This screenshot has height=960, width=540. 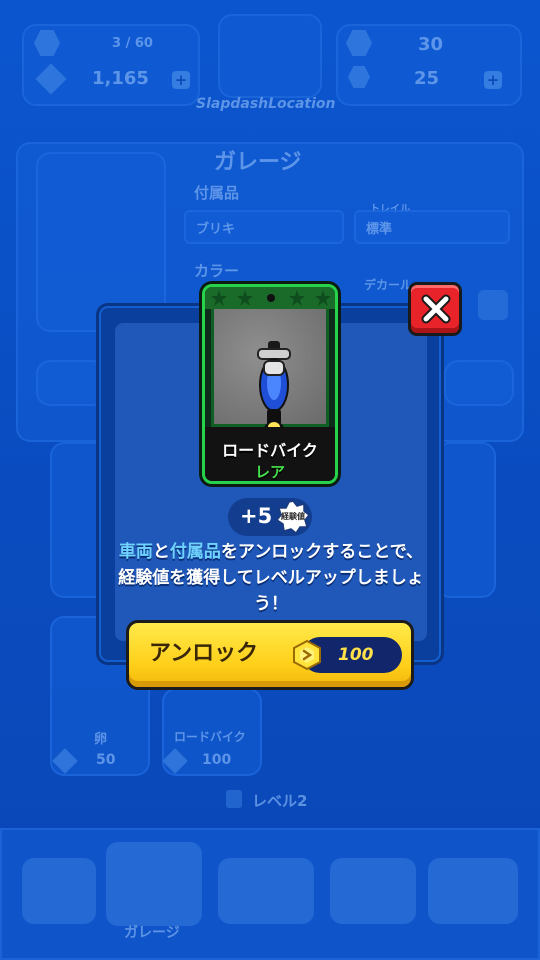 What do you see at coordinates (293, 516) in the screenshot?
I see `xp-label: 経験値` at bounding box center [293, 516].